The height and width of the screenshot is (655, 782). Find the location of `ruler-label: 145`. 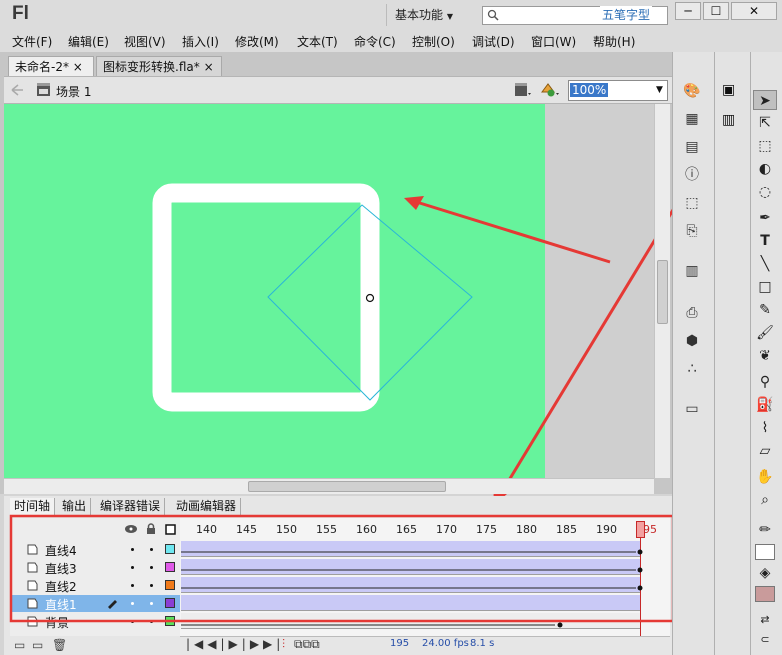

ruler-label: 145 is located at coordinates (246, 529).